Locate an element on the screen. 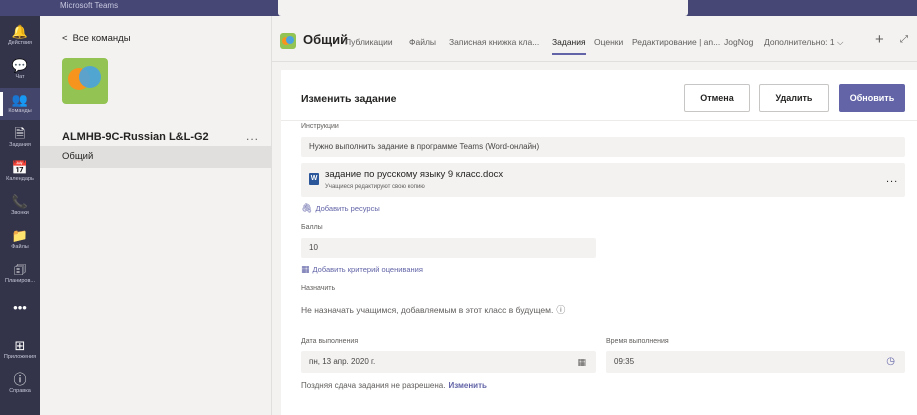 The width and height of the screenshot is (917, 415). help-icon: ⓘ is located at coordinates (20, 379).